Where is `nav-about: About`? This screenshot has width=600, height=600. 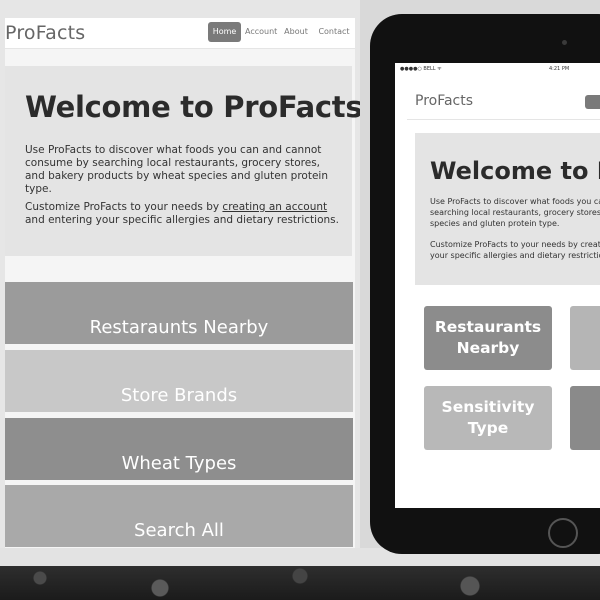
nav-about: About is located at coordinates (296, 32).